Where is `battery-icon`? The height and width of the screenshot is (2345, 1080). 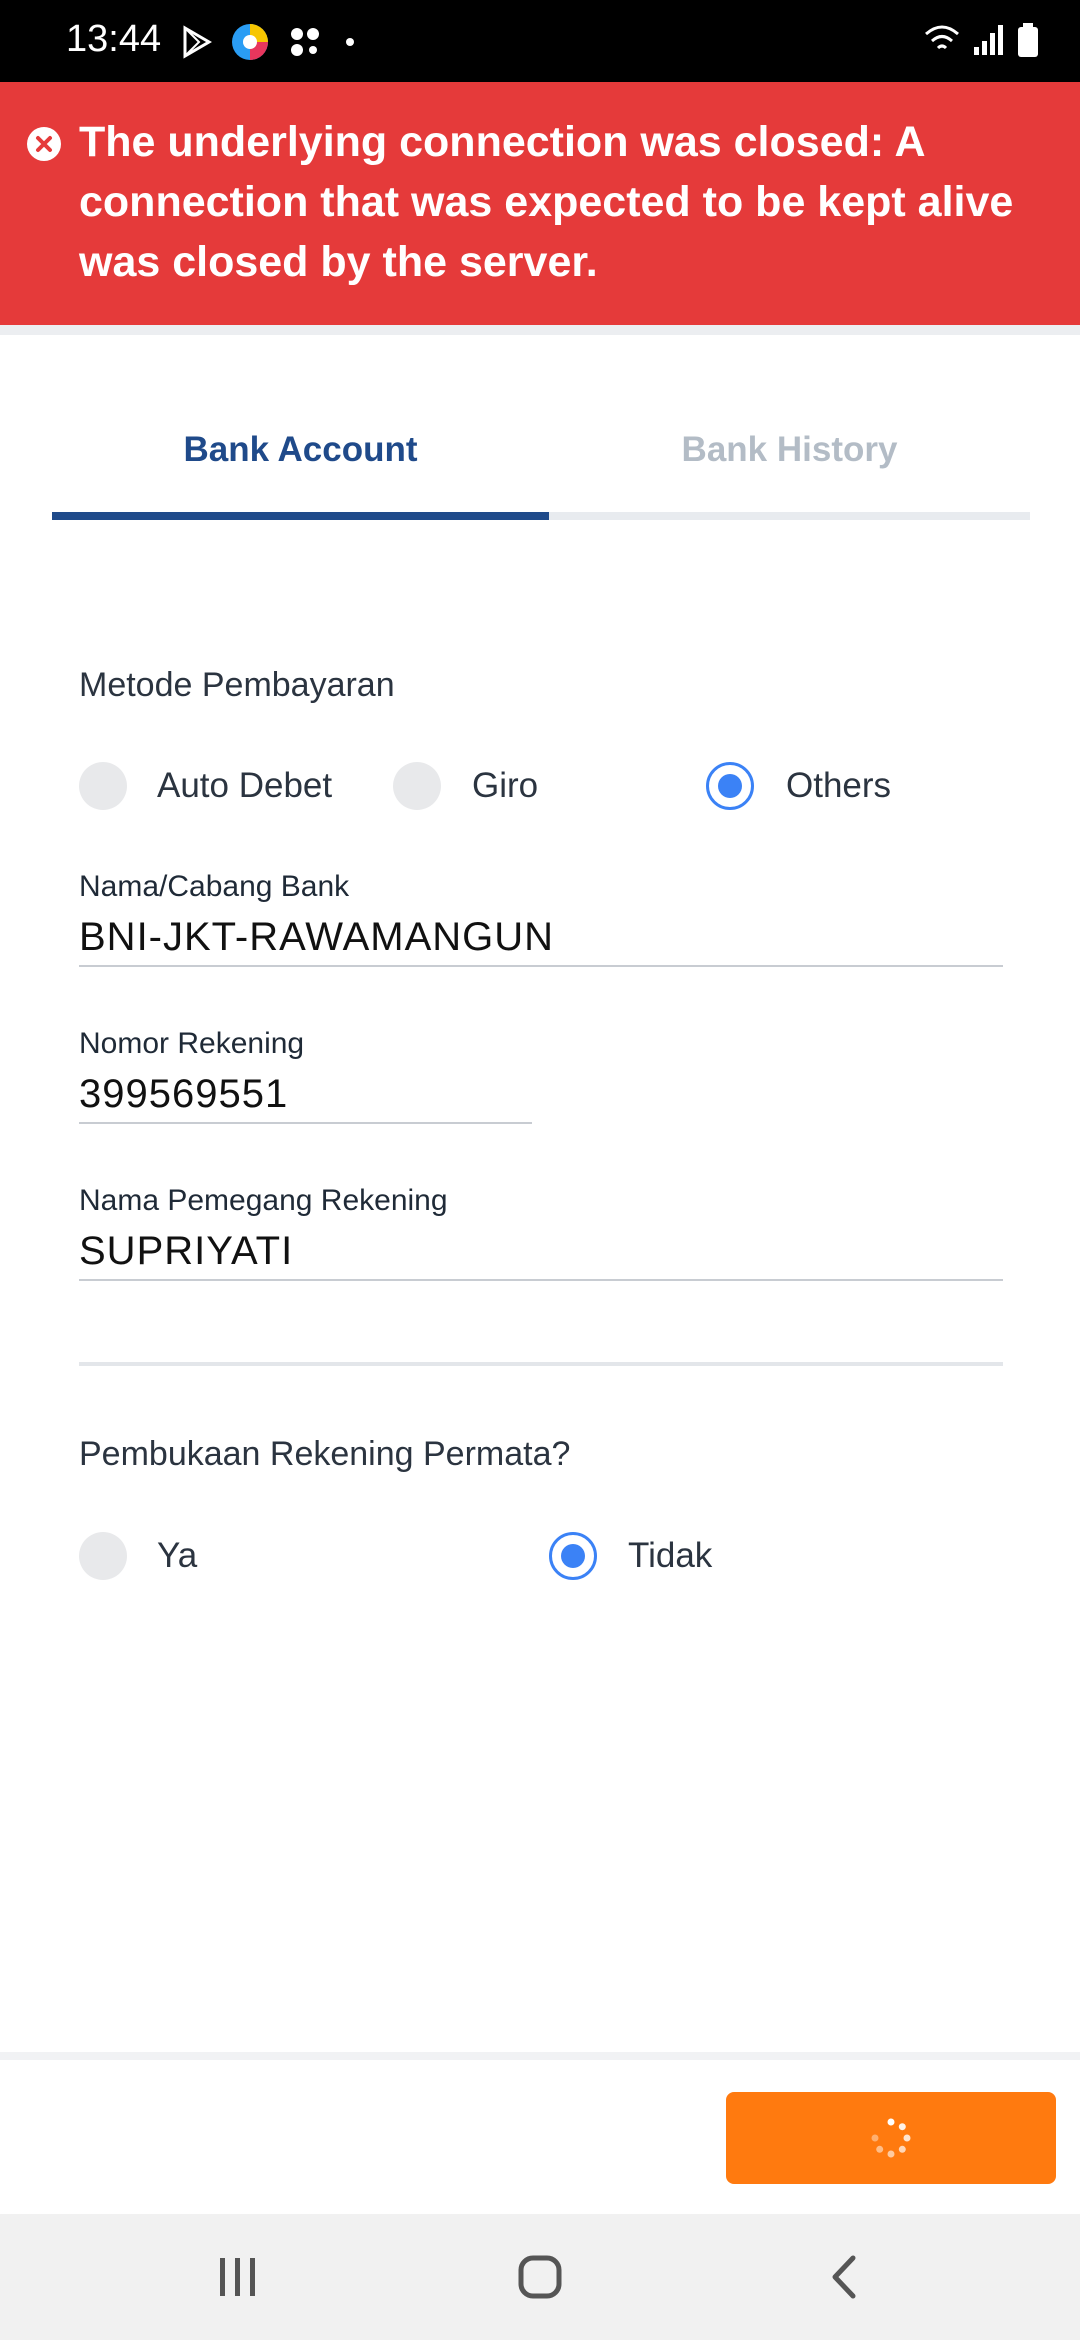
battery-icon is located at coordinates (1028, 40).